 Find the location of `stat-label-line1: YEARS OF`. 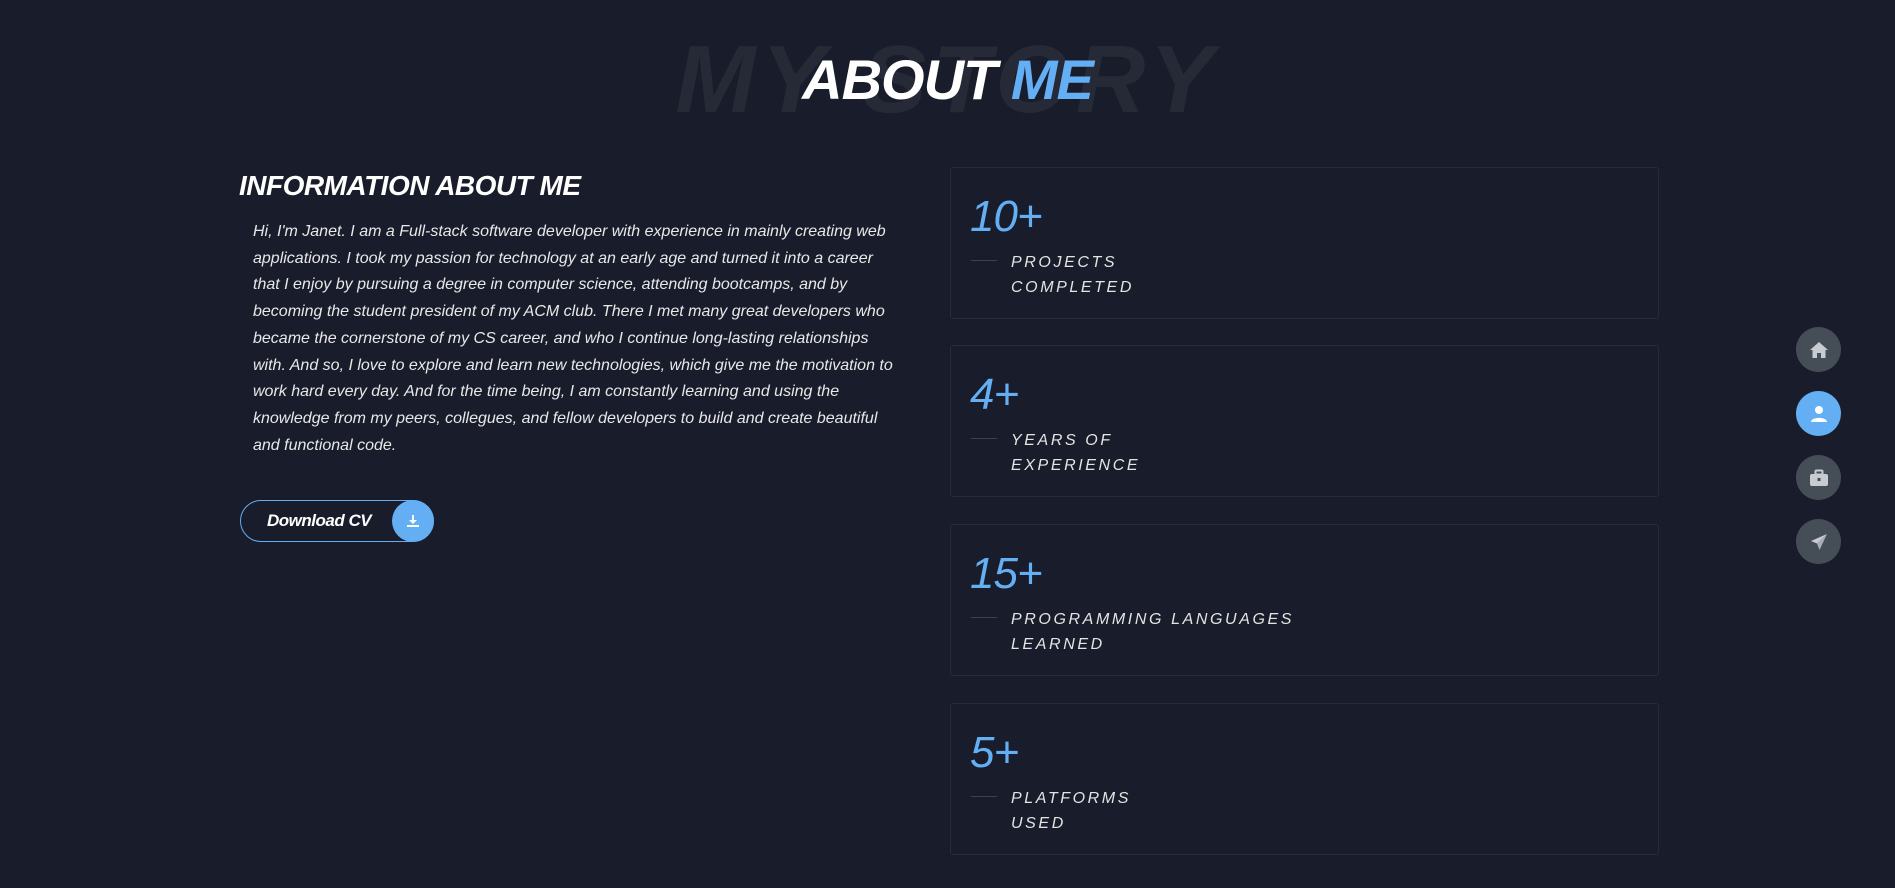

stat-label-line1: YEARS OF is located at coordinates (1062, 440).